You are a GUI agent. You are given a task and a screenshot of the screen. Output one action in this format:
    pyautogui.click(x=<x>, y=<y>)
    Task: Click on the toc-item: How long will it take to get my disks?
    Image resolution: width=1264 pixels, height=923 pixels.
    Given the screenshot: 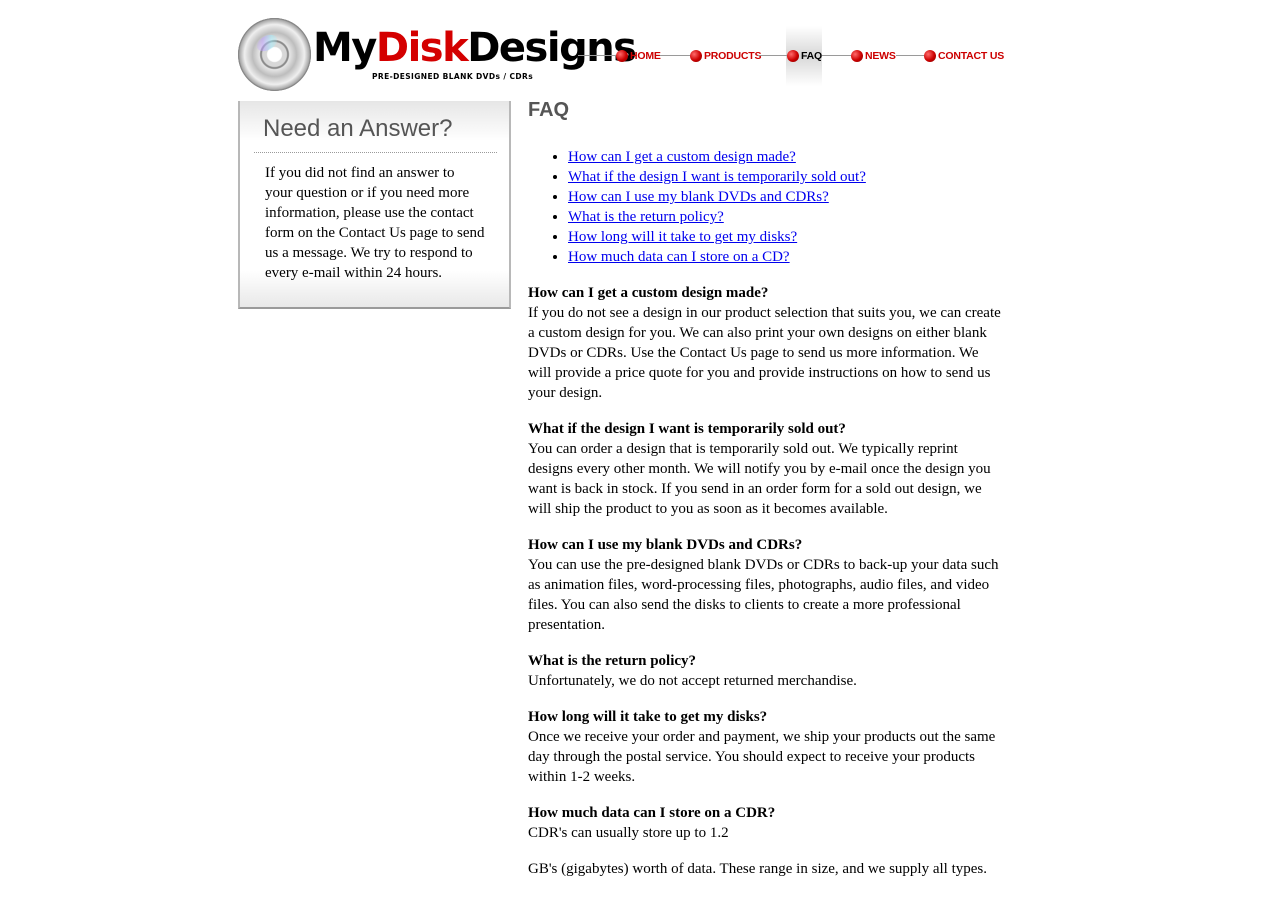 What is the action you would take?
    pyautogui.click(x=785, y=237)
    